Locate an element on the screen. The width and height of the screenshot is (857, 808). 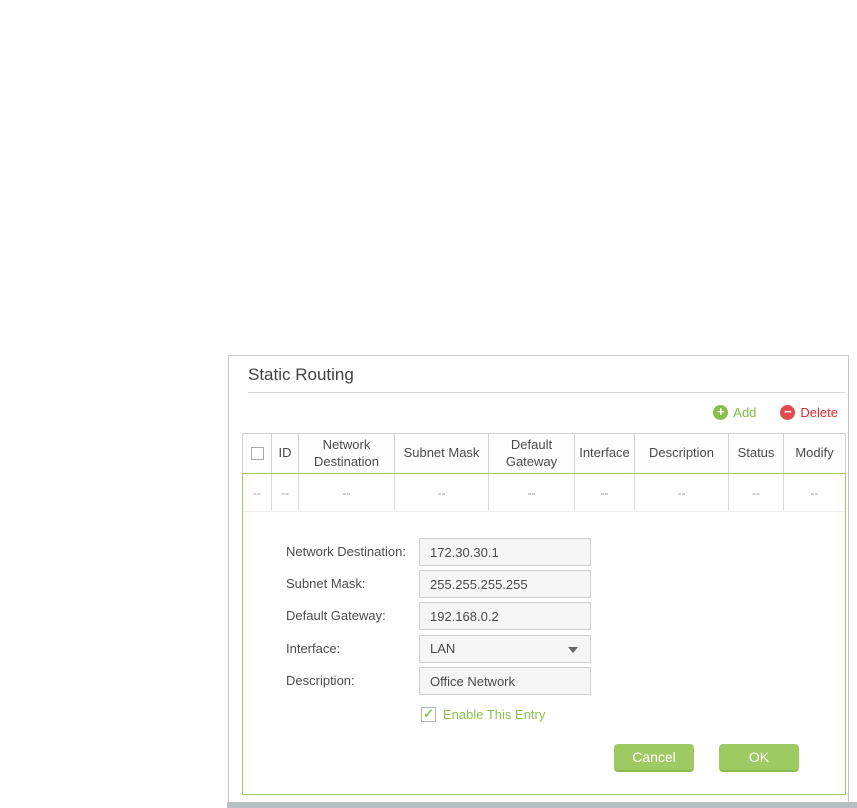
form-row-default-gateway: Default Gateway: is located at coordinates (544, 616).